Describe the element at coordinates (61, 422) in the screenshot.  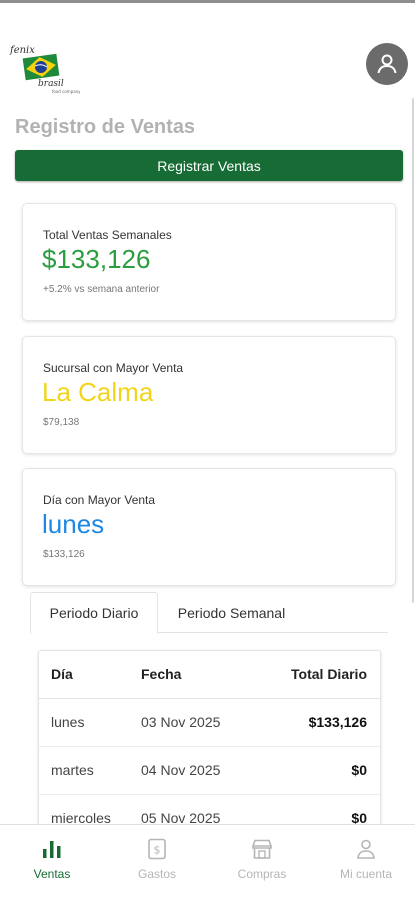
I see `top-branch-amount: $79,138` at that location.